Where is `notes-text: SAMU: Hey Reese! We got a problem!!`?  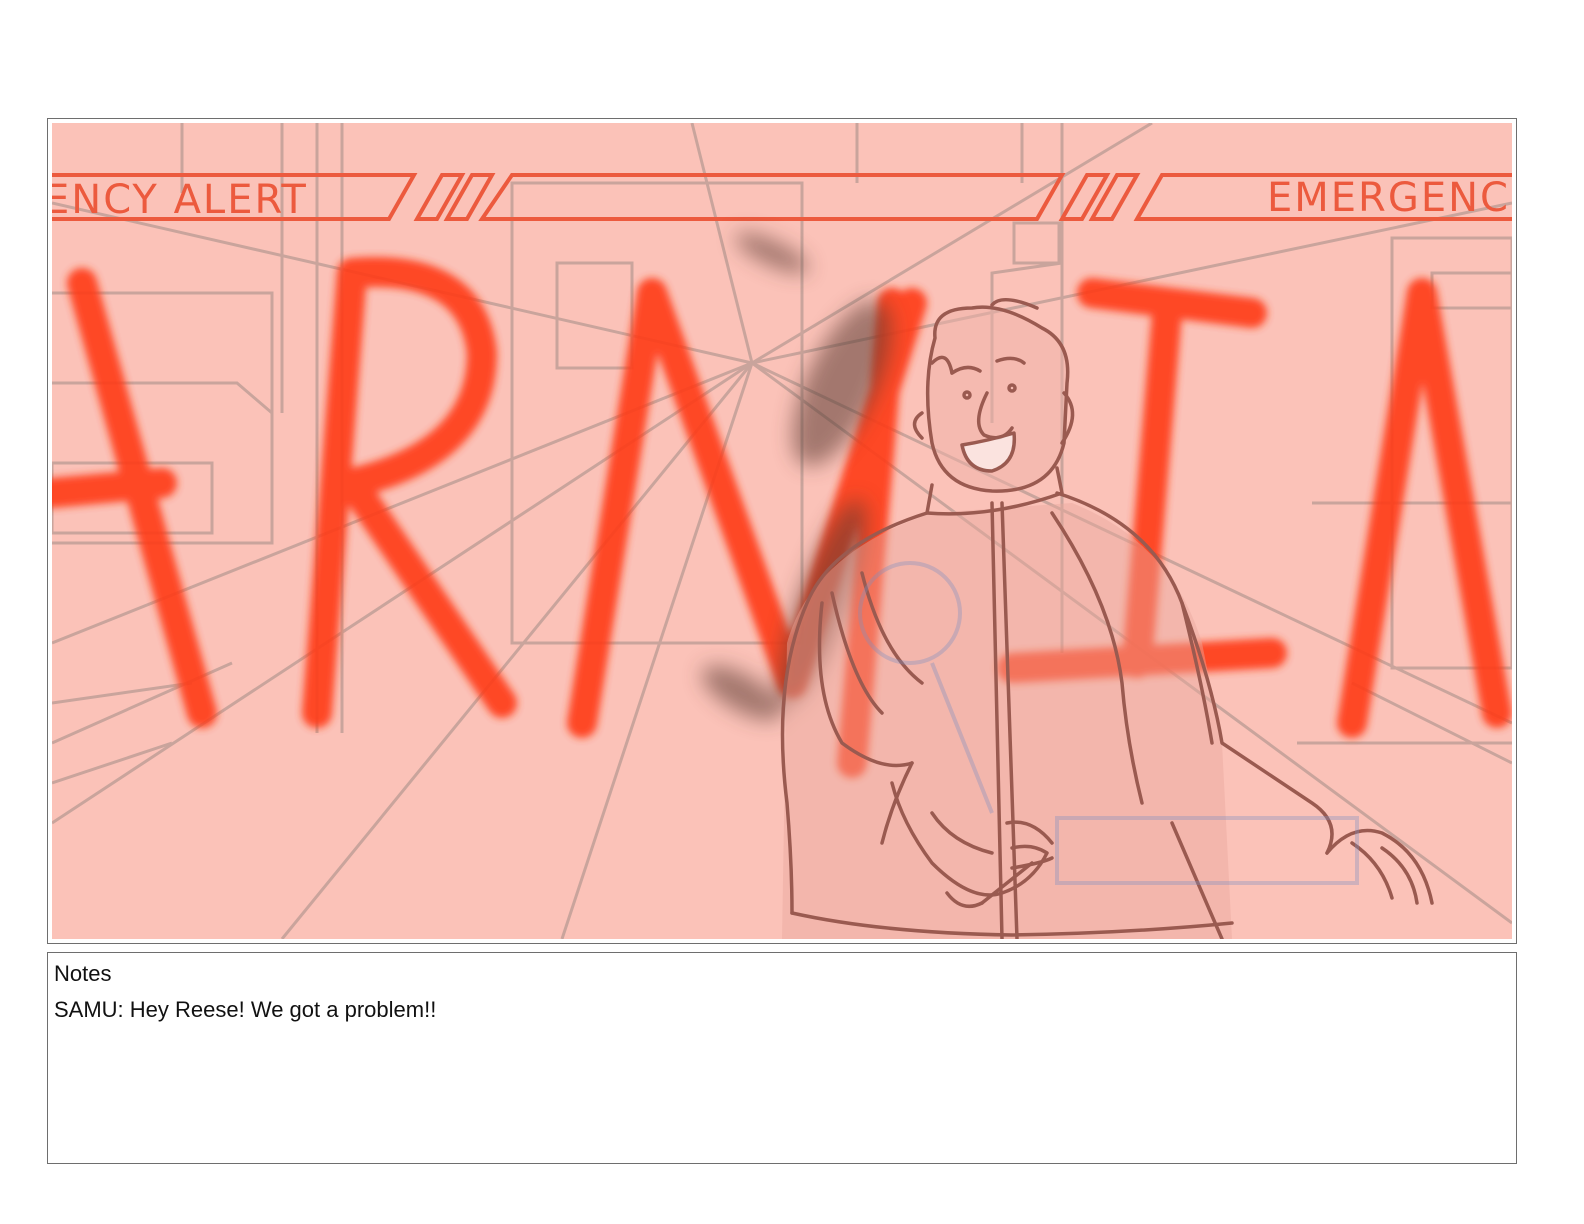 notes-text: SAMU: Hey Reese! We got a problem!! is located at coordinates (245, 1010).